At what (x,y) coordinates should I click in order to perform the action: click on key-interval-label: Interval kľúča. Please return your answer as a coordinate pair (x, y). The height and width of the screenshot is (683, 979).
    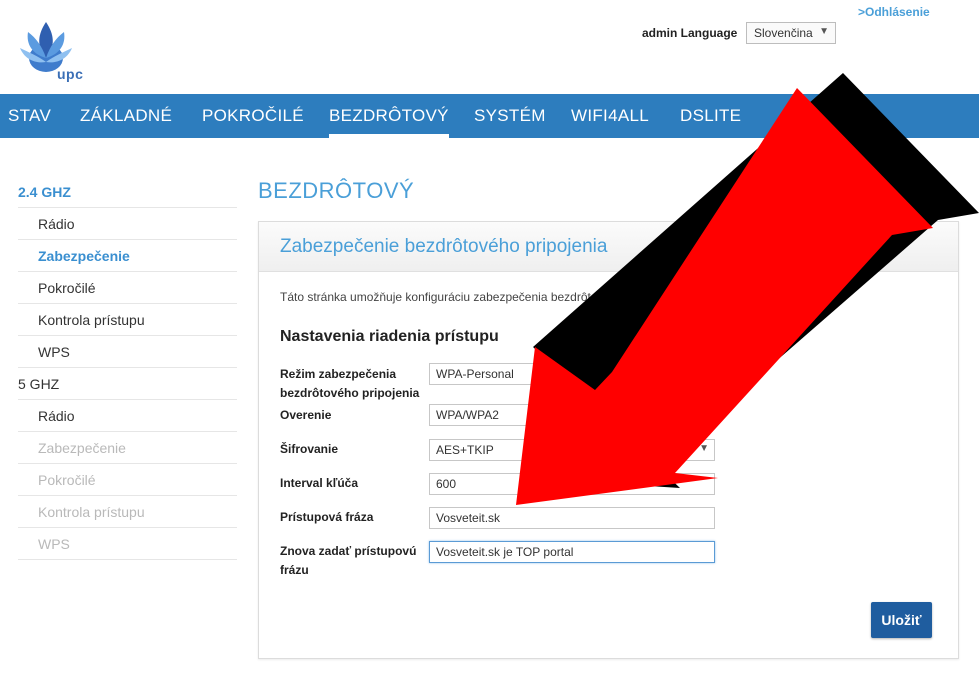
    Looking at the image, I should click on (319, 483).